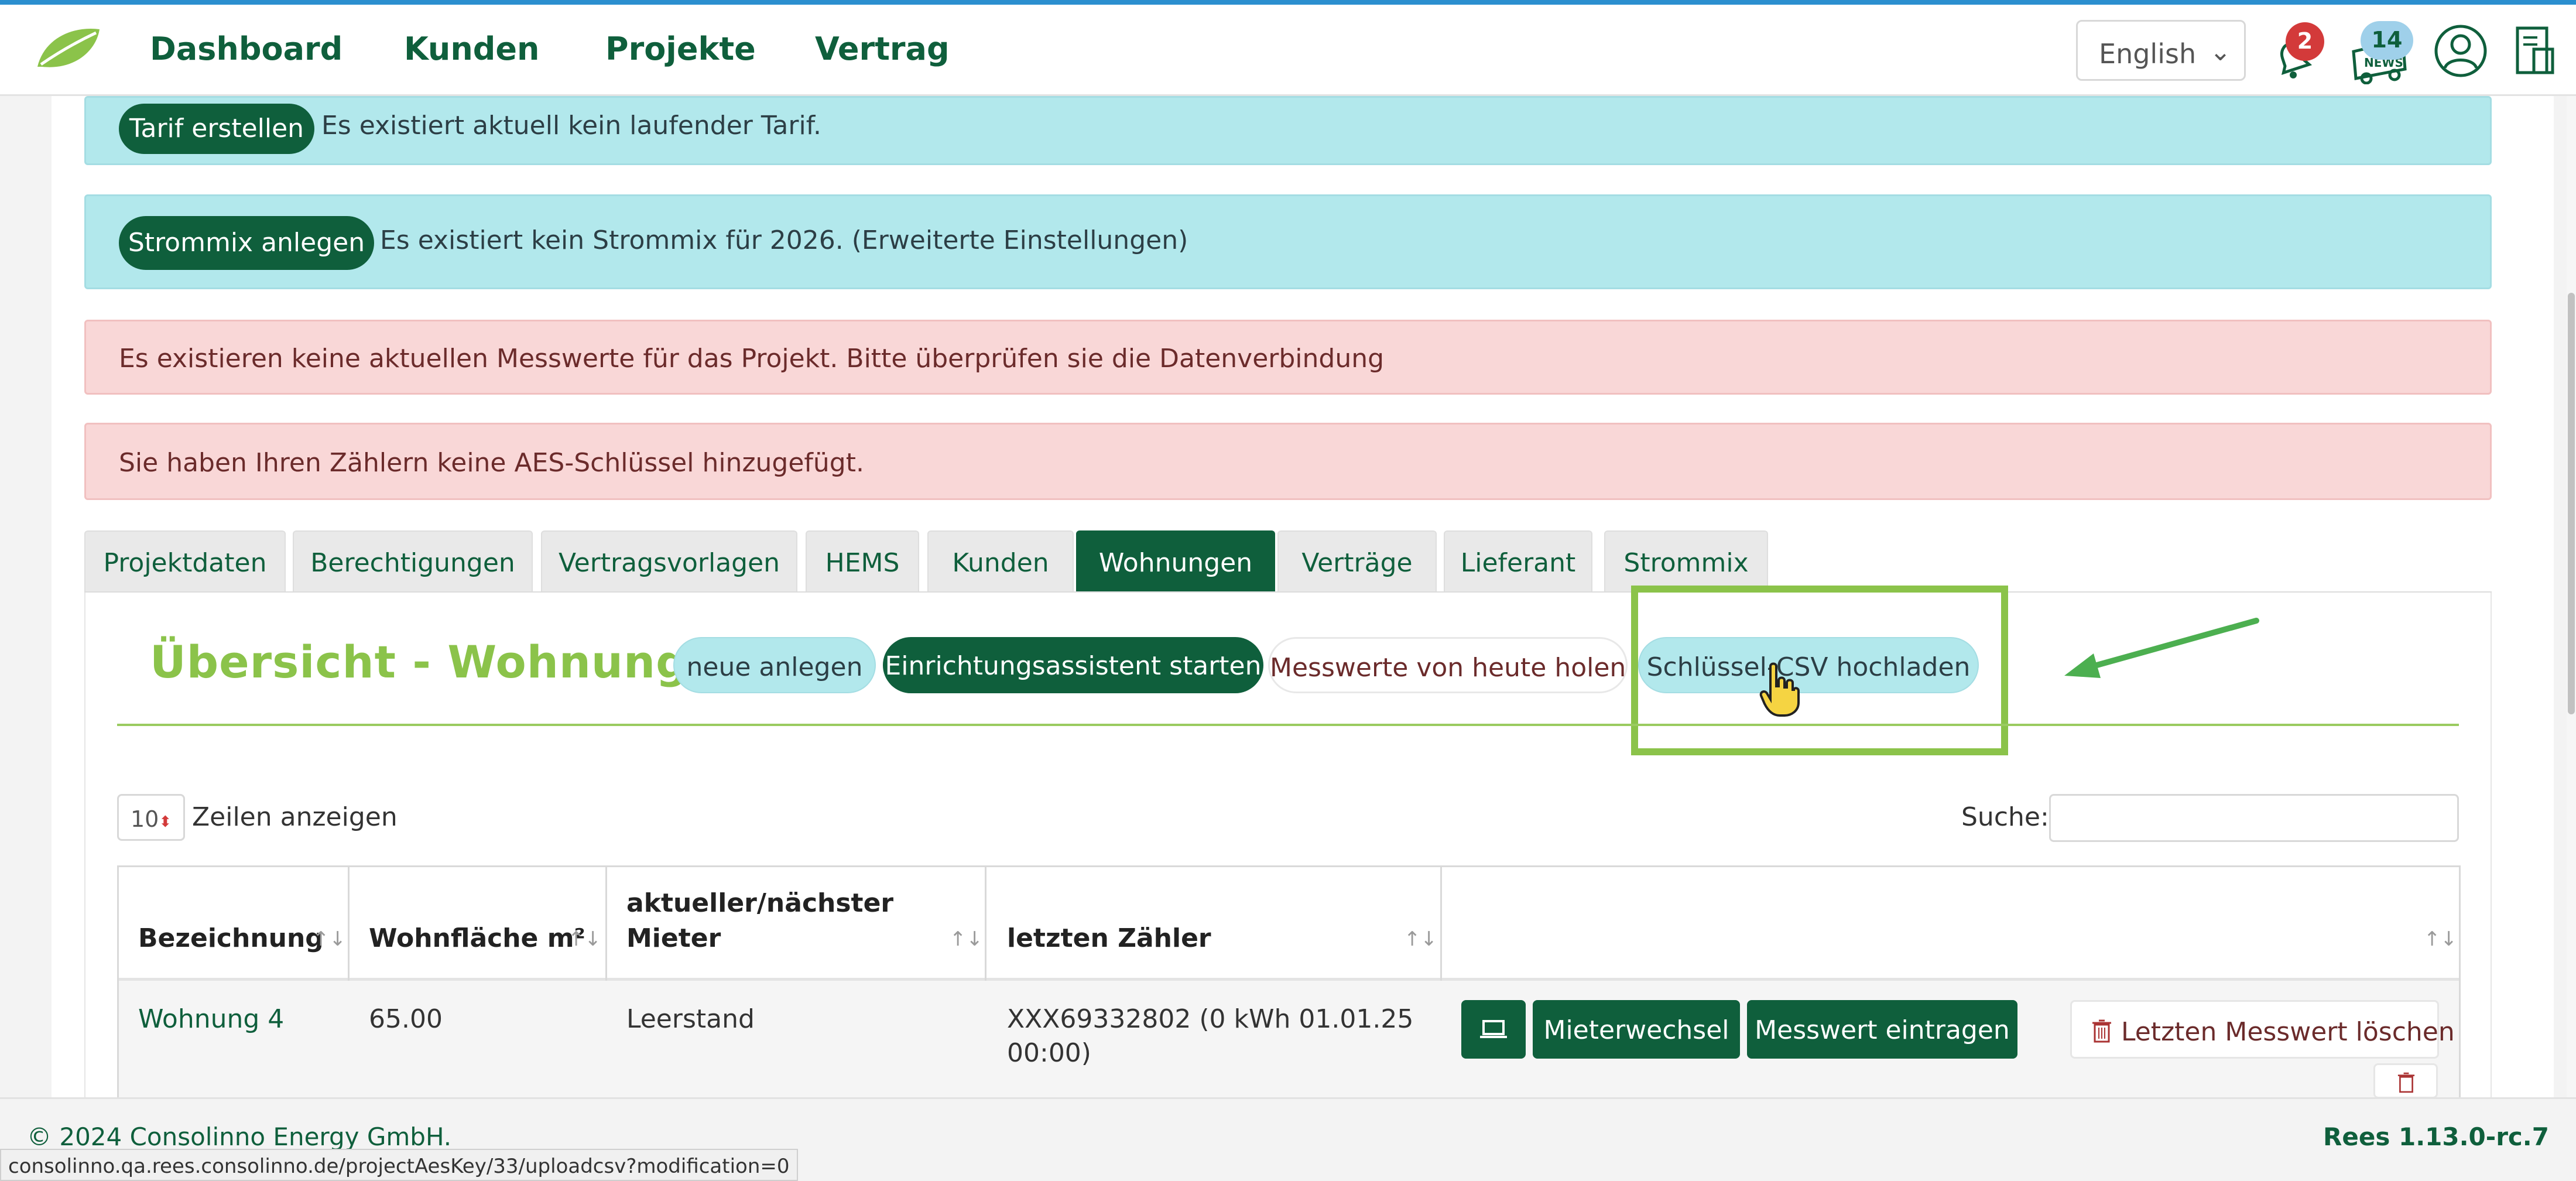 This screenshot has height=1181, width=2576. Describe the element at coordinates (1000, 561) in the screenshot. I see `tab-kunden: Kunden` at that location.